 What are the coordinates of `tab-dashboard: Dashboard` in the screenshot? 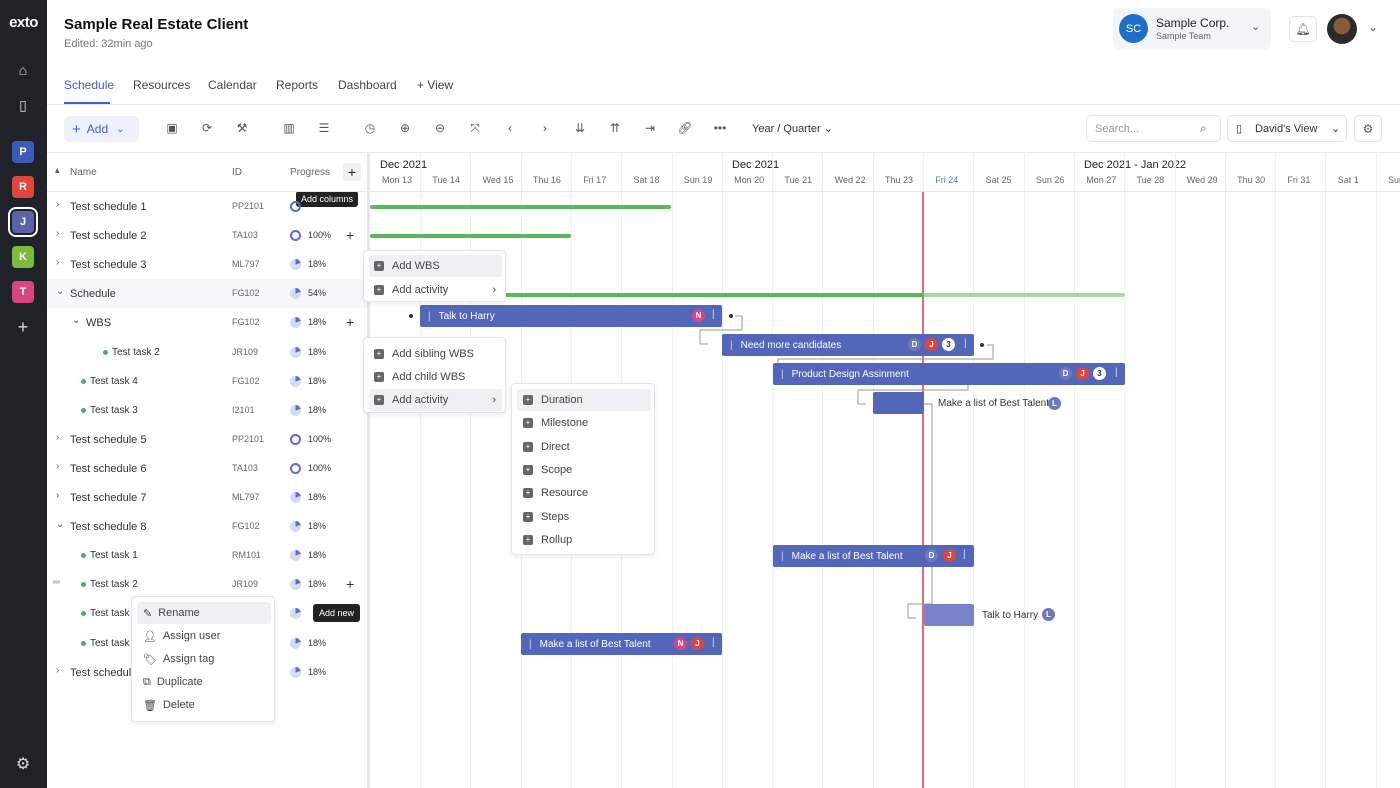 It's located at (367, 85).